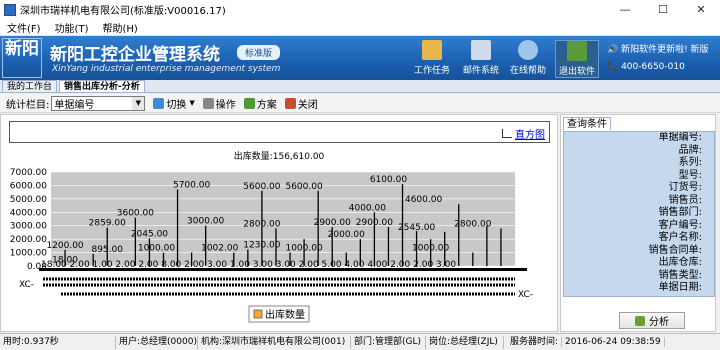  Describe the element at coordinates (135, 55) in the screenshot. I see `app-title: 新阳工控企业管理系统` at that location.